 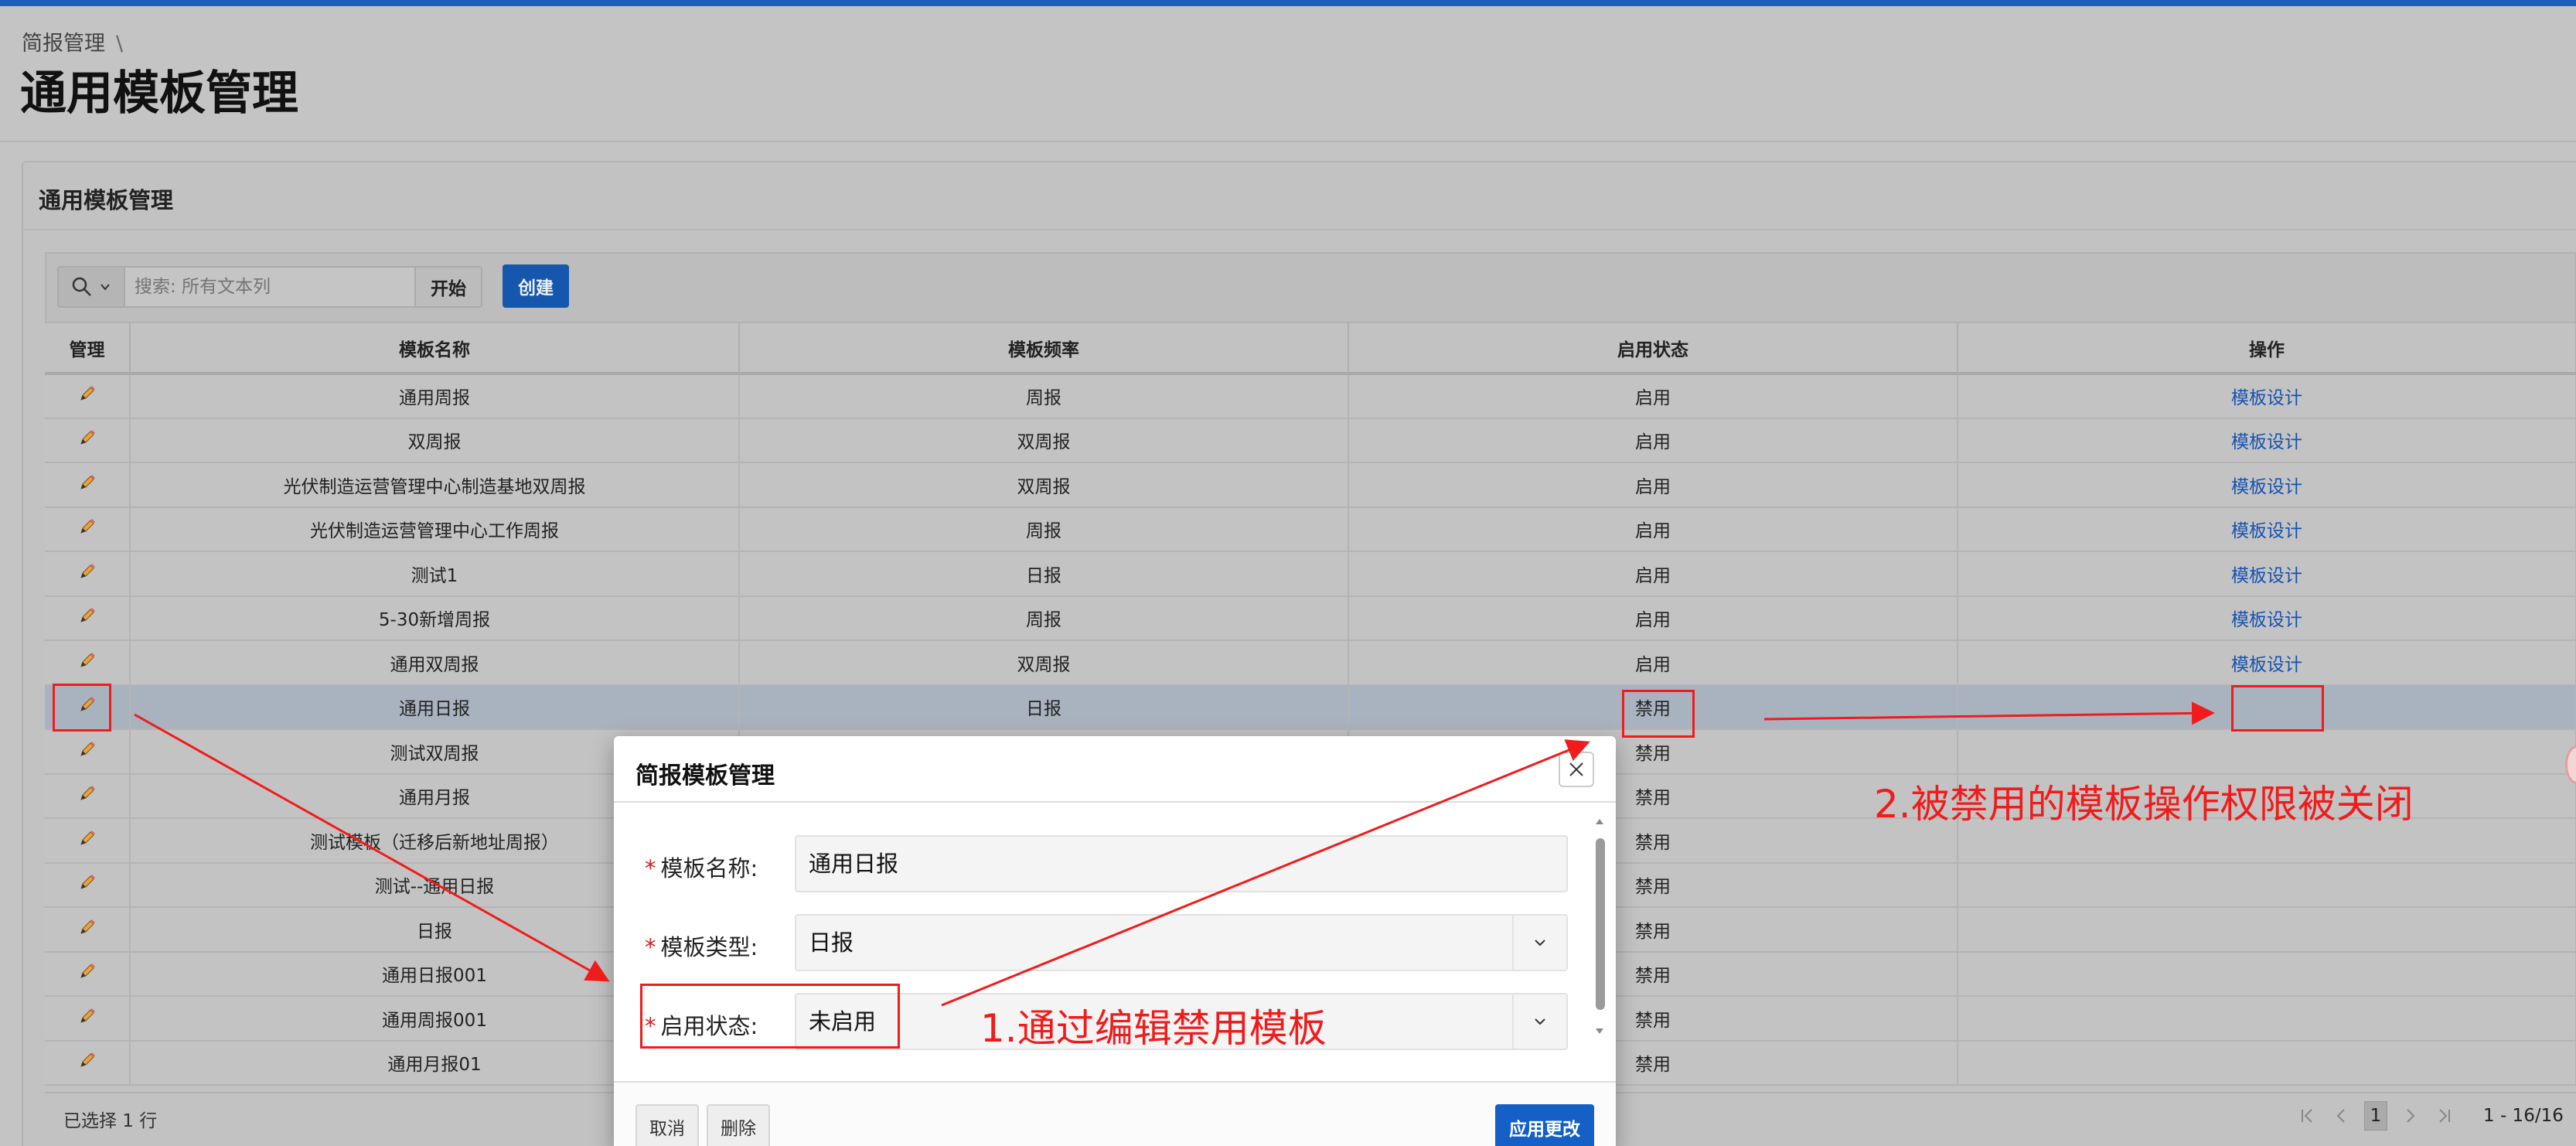 What do you see at coordinates (1310, 485) in the screenshot?
I see `table-row: 光伏制造运营管理中心制造基地双周报 双周报 启用 模板设计` at bounding box center [1310, 485].